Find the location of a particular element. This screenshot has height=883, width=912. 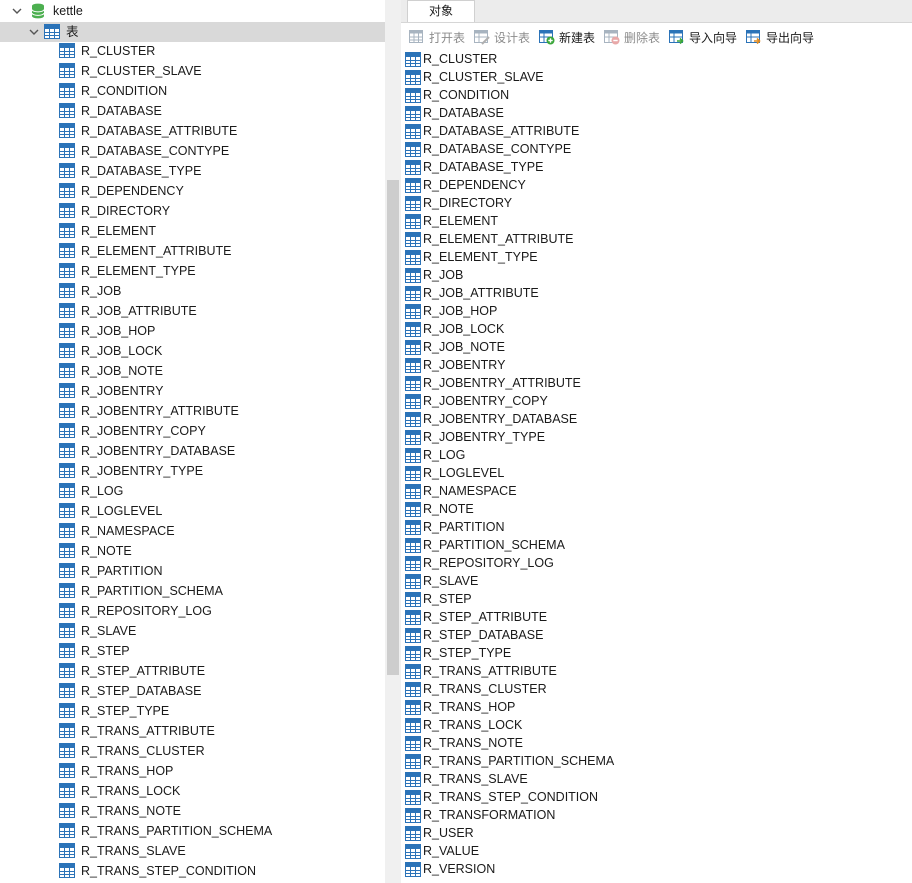

tree-item-table: R_DIRECTORY is located at coordinates (192, 211).